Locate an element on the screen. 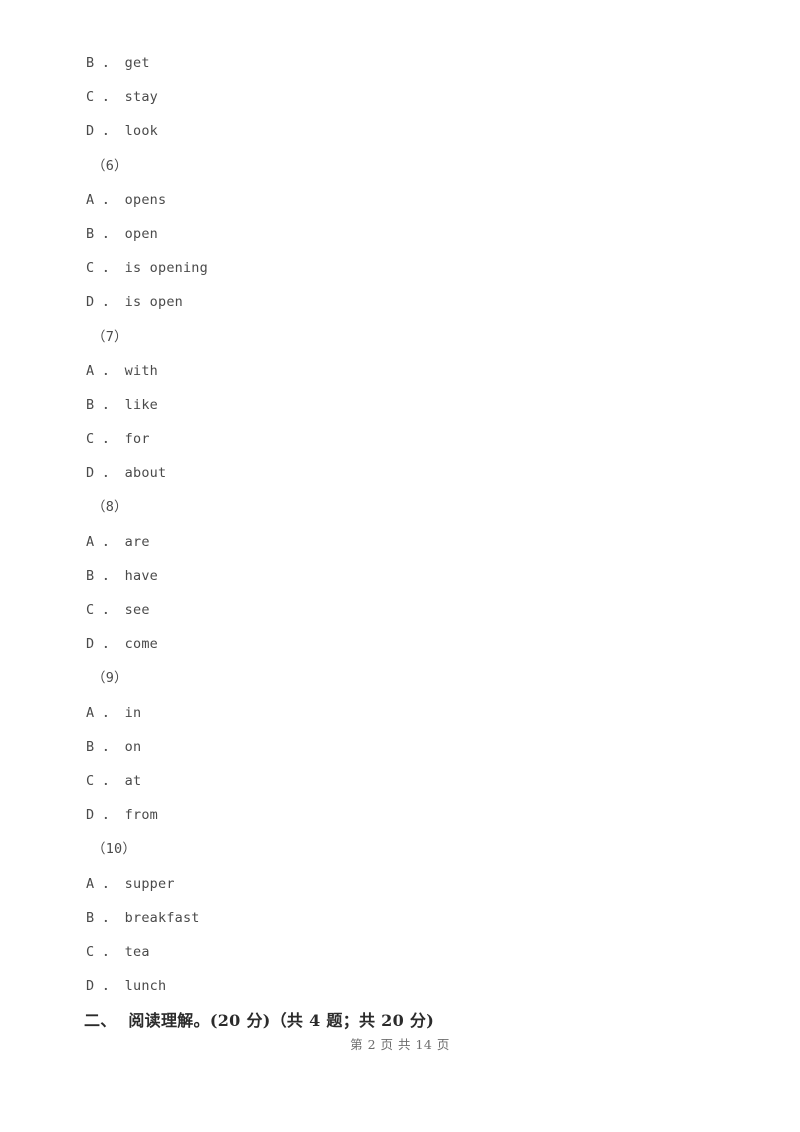 Image resolution: width=800 pixels, height=1132 pixels. option-line: C ． tea is located at coordinates (118, 951).